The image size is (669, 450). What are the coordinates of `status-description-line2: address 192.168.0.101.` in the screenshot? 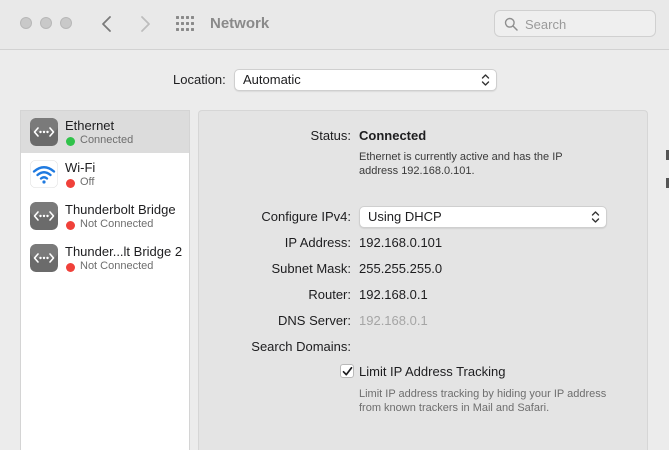 It's located at (417, 171).